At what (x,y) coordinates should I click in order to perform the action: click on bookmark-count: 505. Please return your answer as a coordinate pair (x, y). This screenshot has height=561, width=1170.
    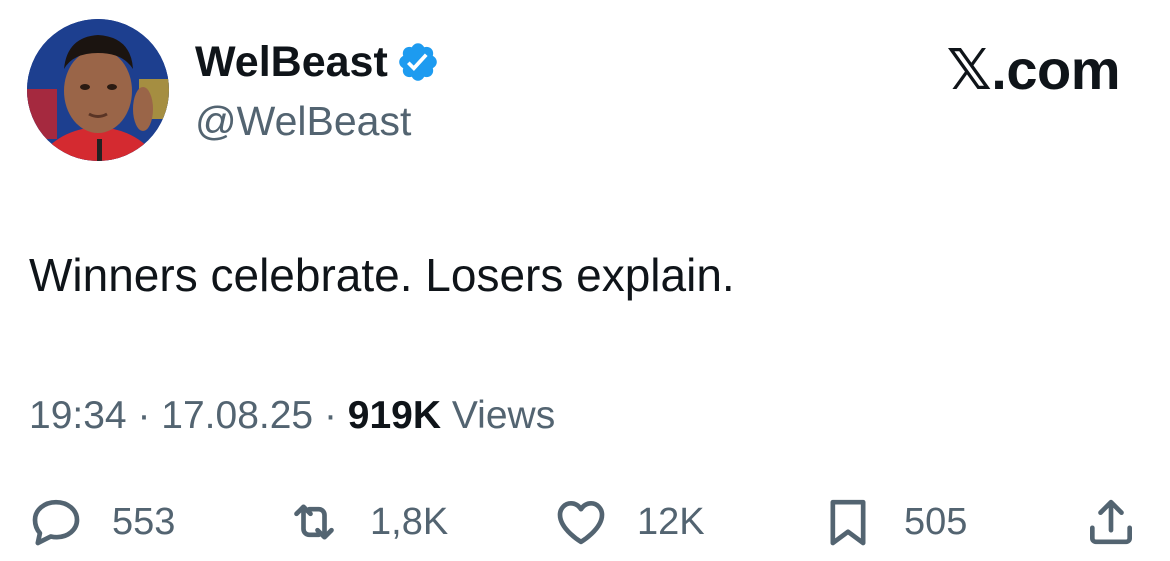
    Looking at the image, I should click on (936, 521).